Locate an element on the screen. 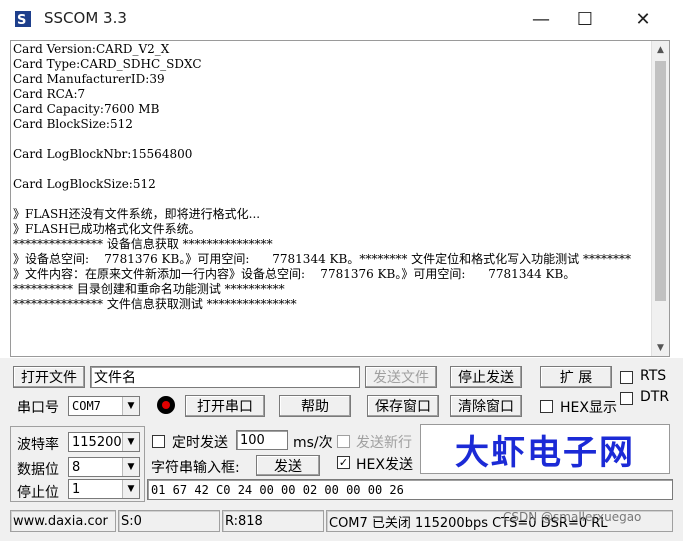 The height and width of the screenshot is (541, 683). file-name-input: 文件名 is located at coordinates (225, 377).